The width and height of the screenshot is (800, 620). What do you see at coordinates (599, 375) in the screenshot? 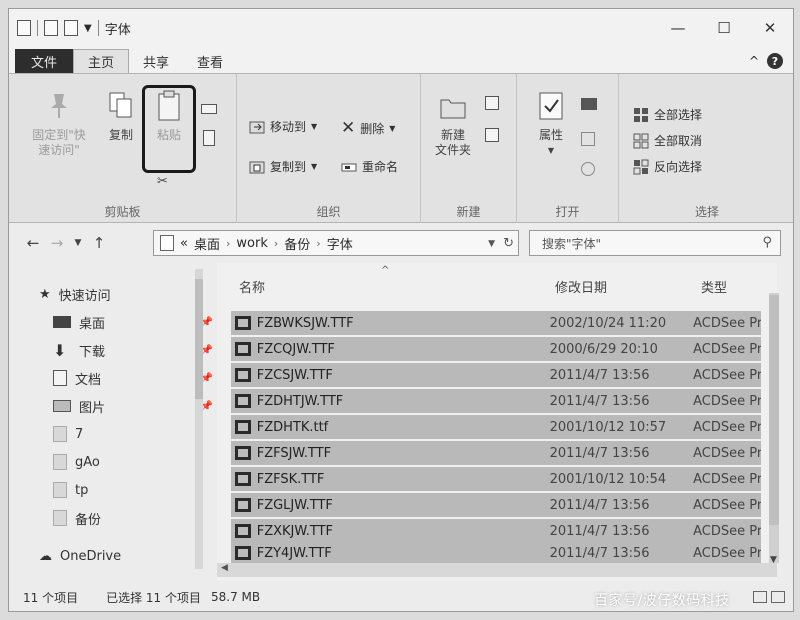
I see `file-date: 2011/4/7 13:56` at bounding box center [599, 375].